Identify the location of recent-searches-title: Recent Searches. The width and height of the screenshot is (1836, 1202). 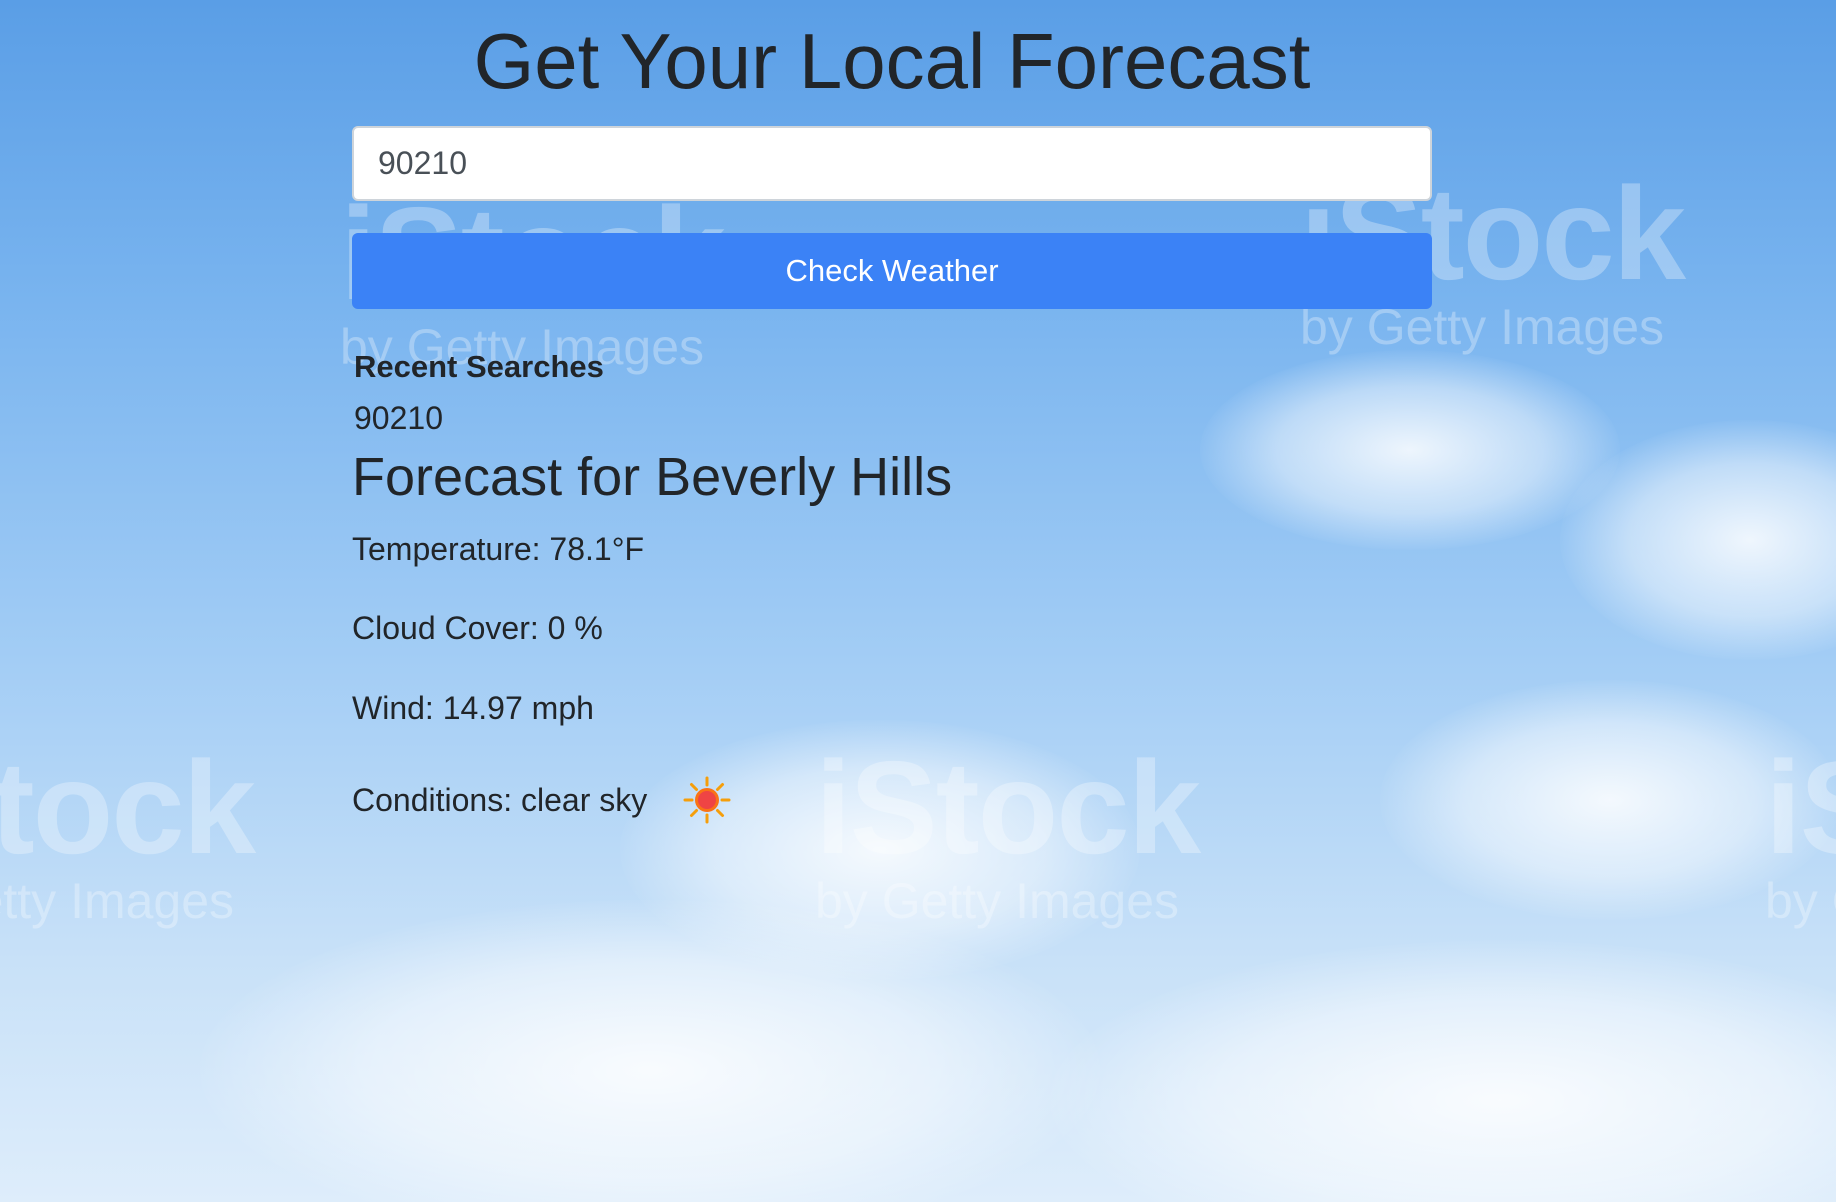
(479, 366).